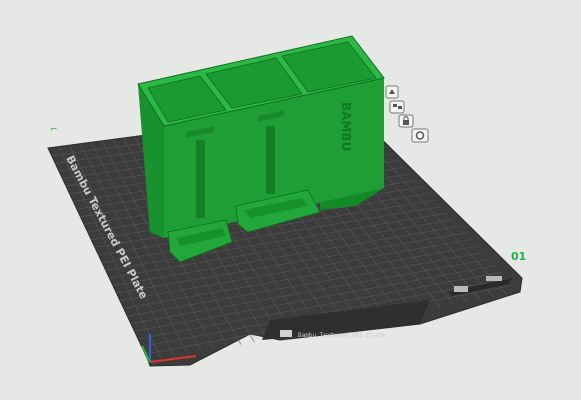 This screenshot has width=581, height=400. I want to click on arrange-icon, so click(397, 107).